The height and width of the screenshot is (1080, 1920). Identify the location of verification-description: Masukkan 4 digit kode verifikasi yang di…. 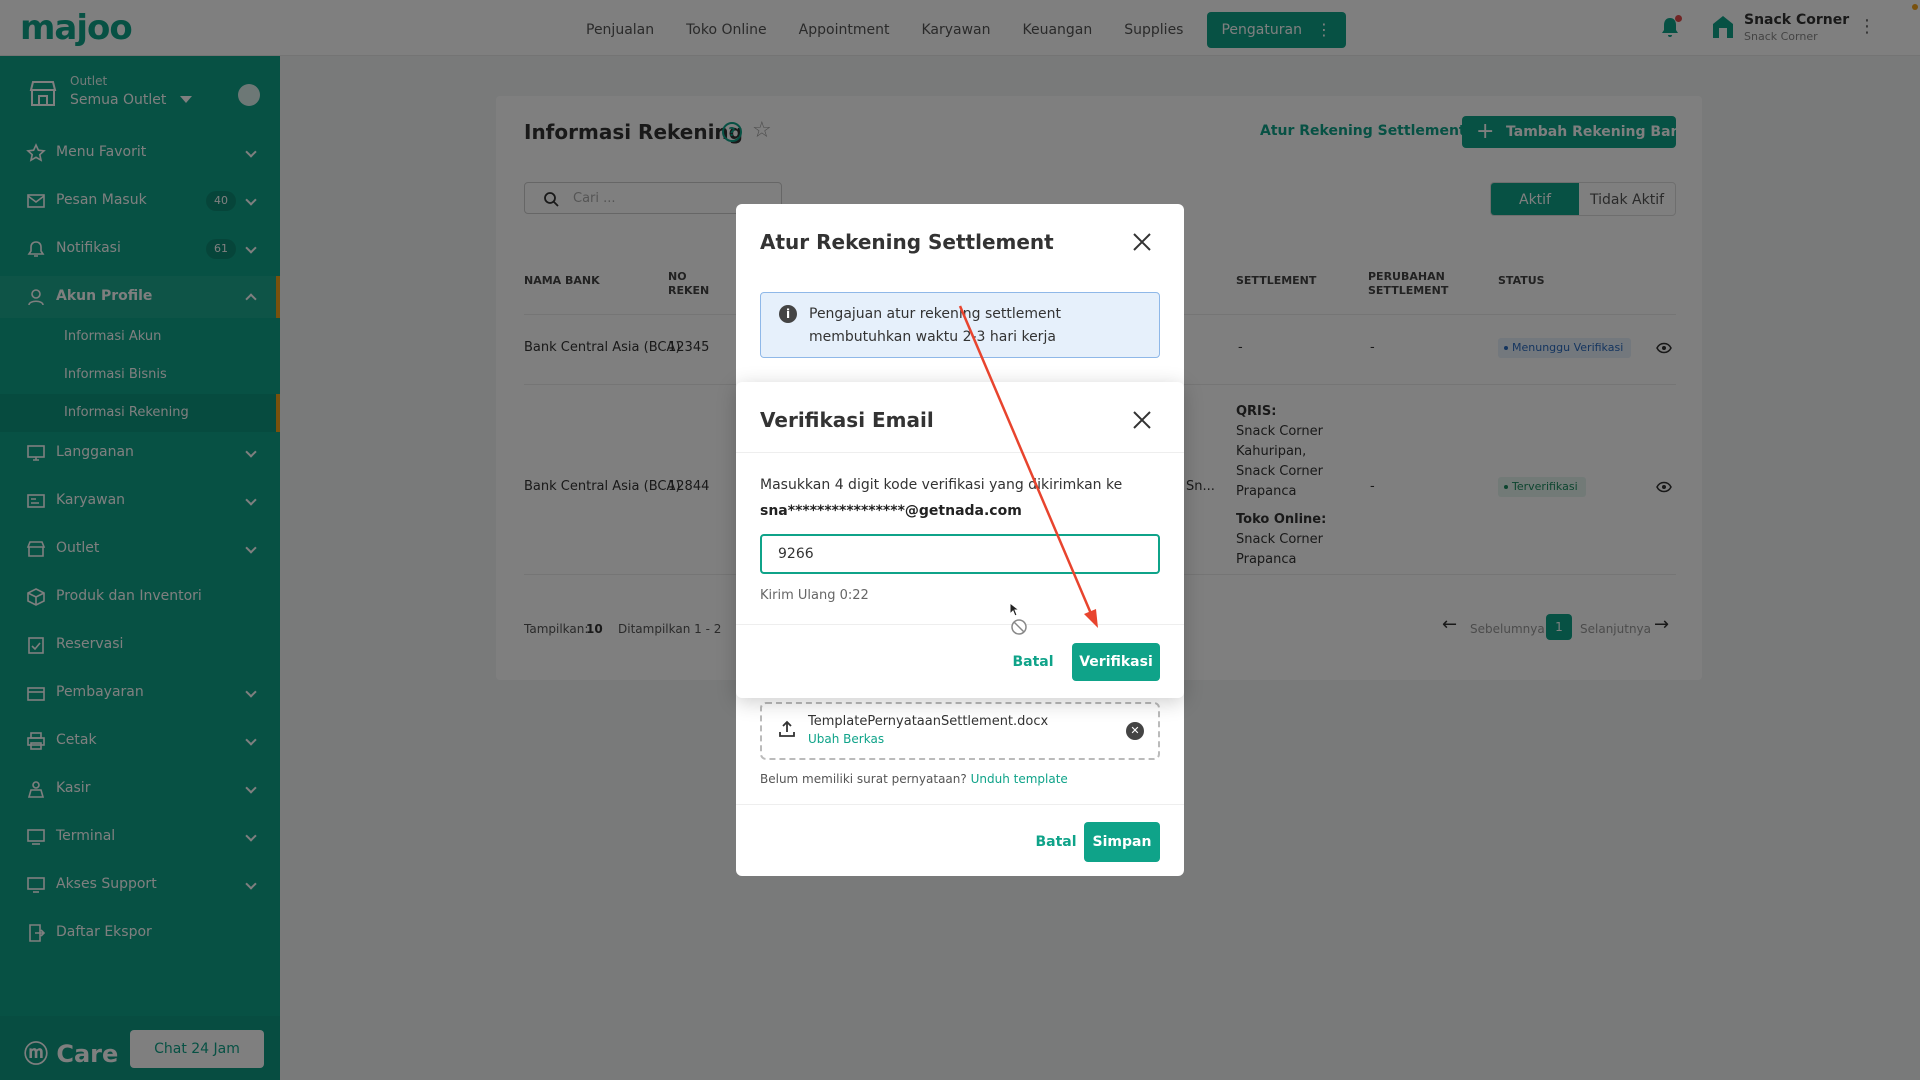
(941, 485).